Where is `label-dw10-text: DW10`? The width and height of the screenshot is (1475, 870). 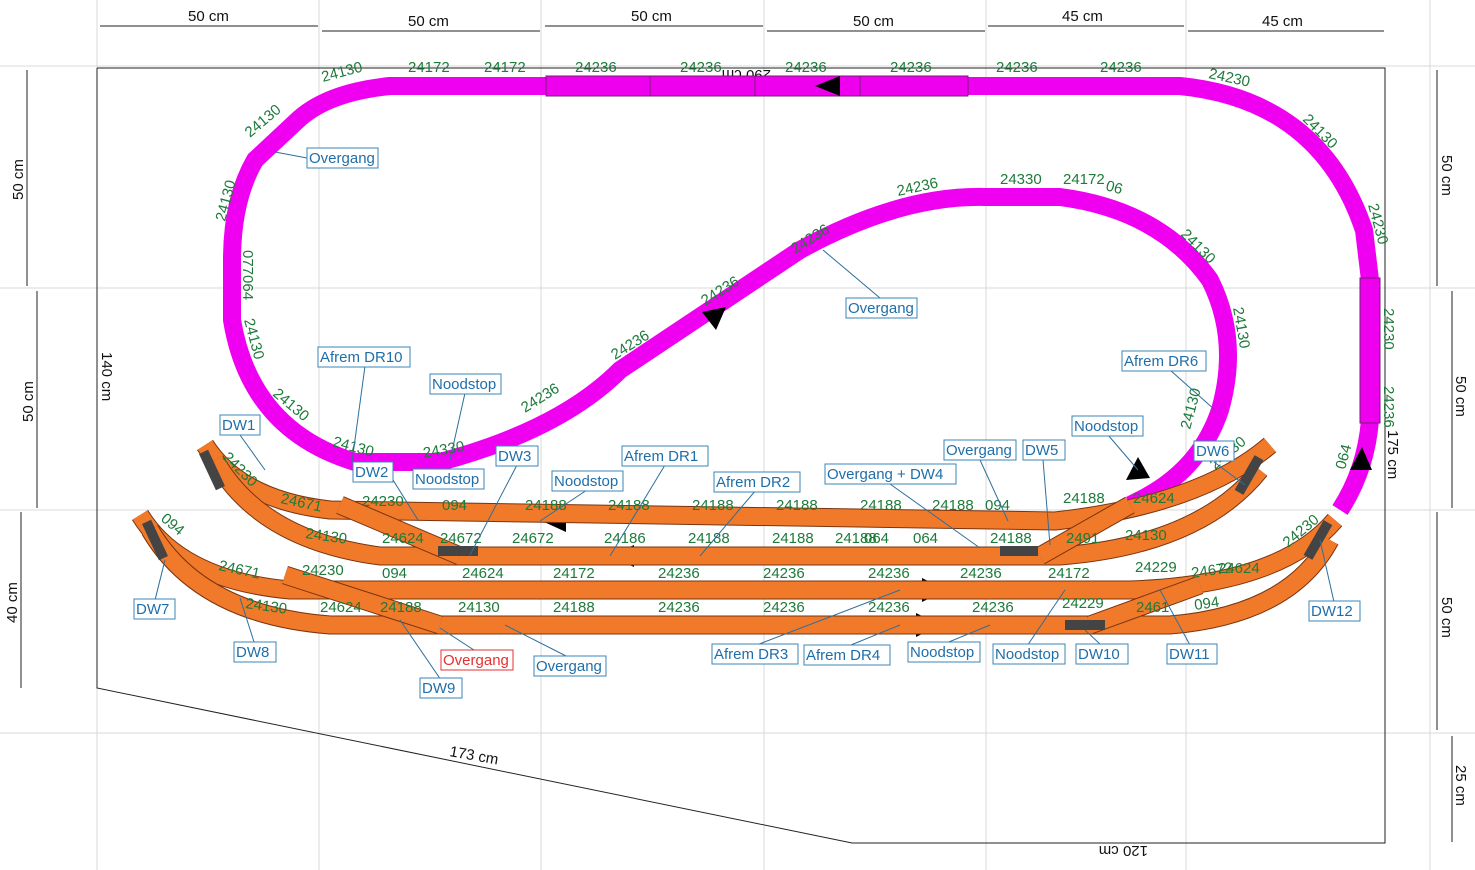 label-dw10-text: DW10 is located at coordinates (1099, 654).